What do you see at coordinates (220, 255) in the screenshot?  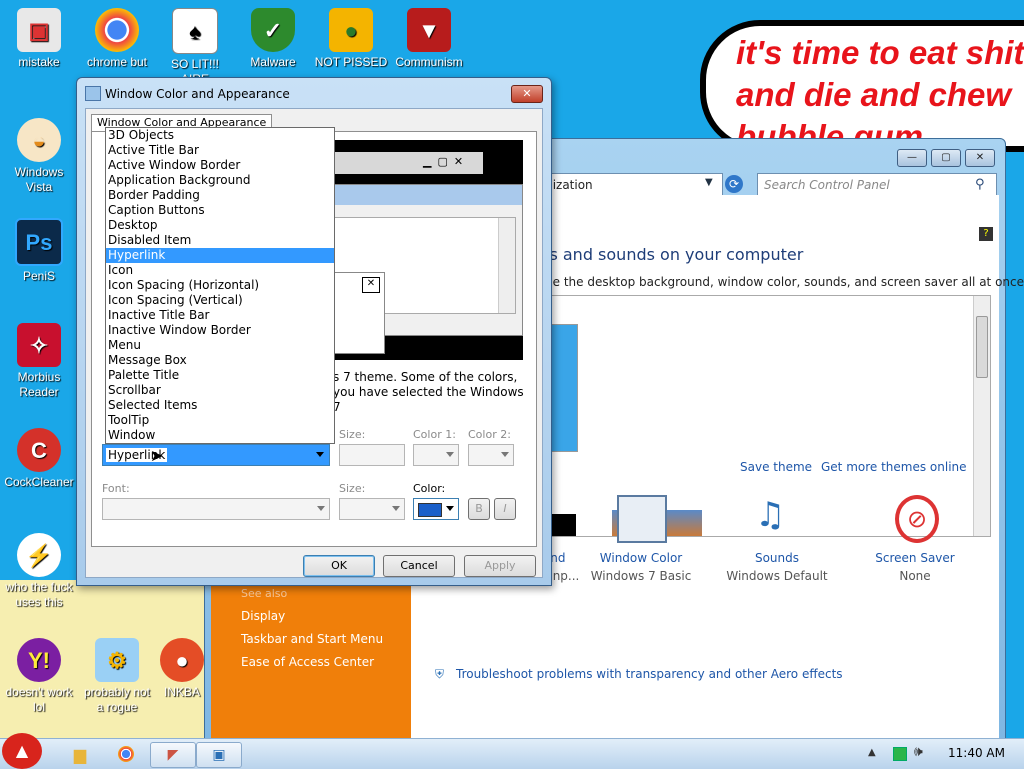 I see `dropdown-option: Hyperlink` at bounding box center [220, 255].